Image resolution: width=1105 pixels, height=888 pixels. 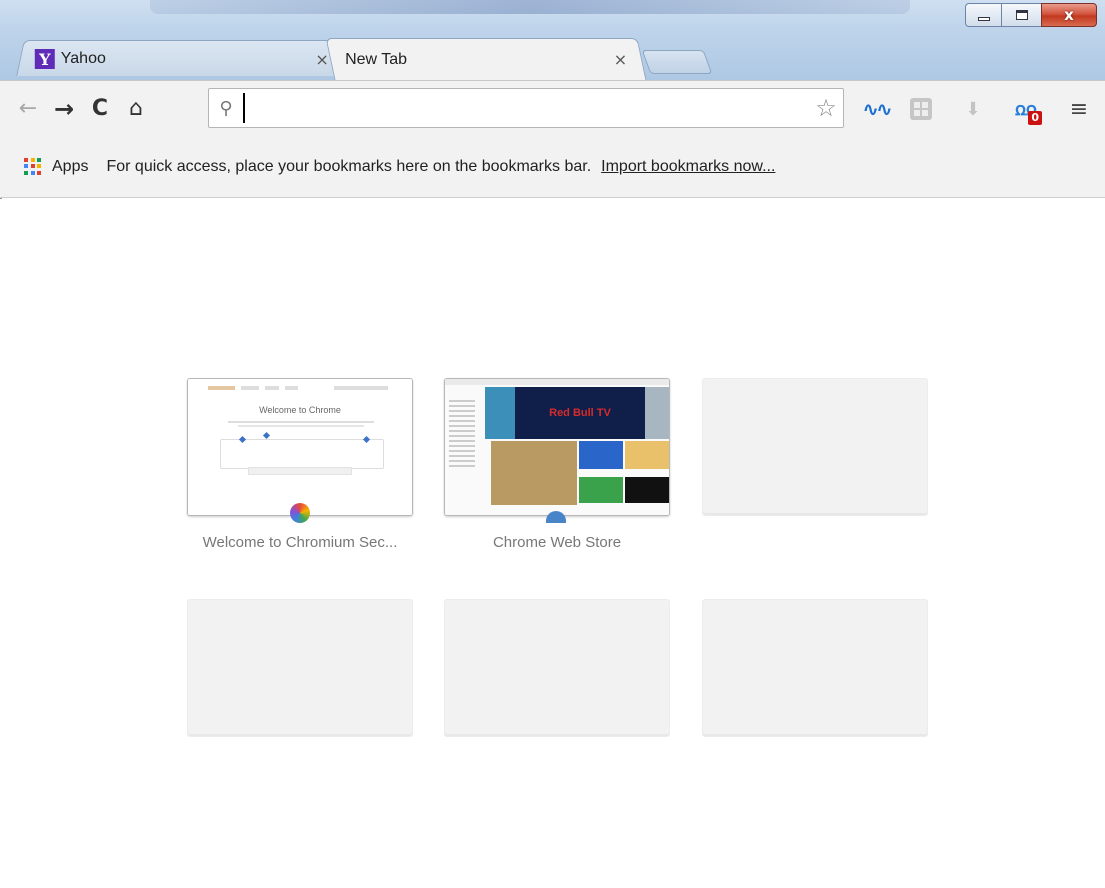 I want to click on most-visited-tile: Red Bull TV, so click(x=557, y=447).